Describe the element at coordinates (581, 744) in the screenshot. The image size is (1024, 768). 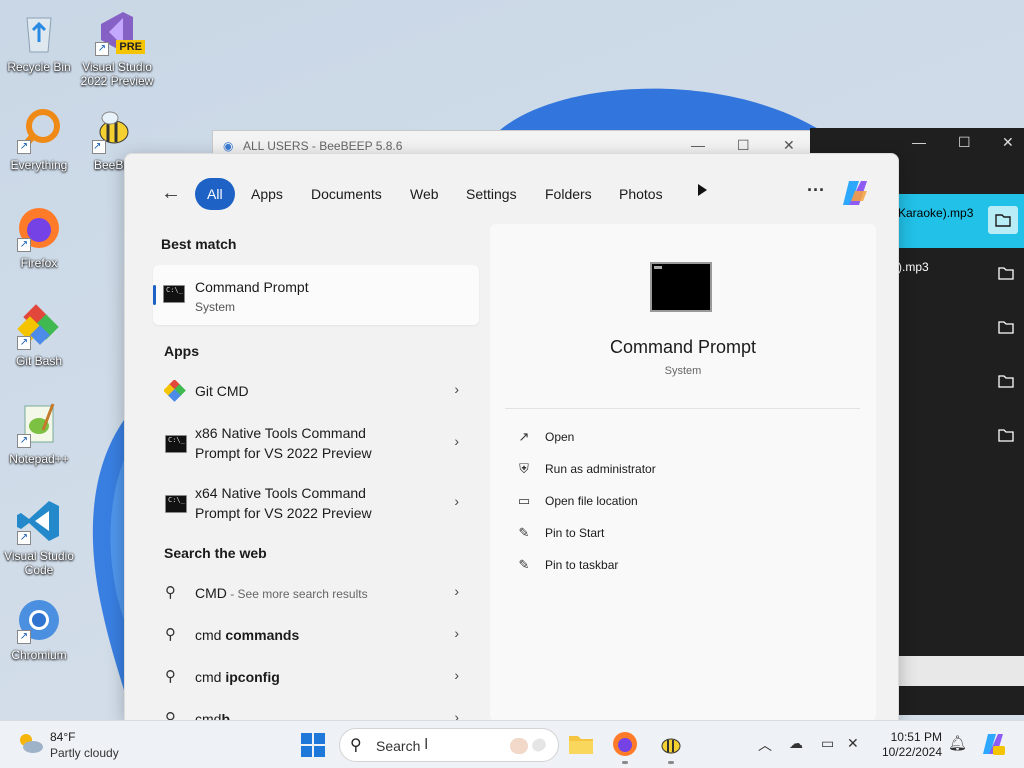
I see `file-explorer-icon` at that location.